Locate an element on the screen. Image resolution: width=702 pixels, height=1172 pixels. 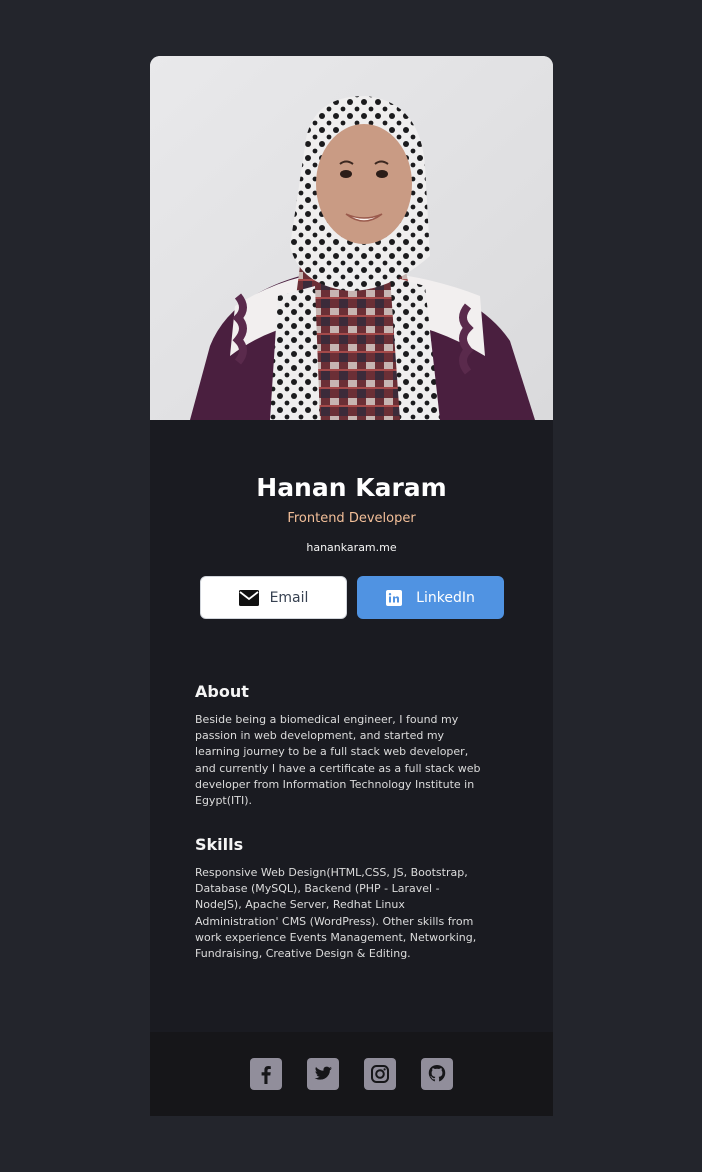
envelope-icon is located at coordinates (248, 597).